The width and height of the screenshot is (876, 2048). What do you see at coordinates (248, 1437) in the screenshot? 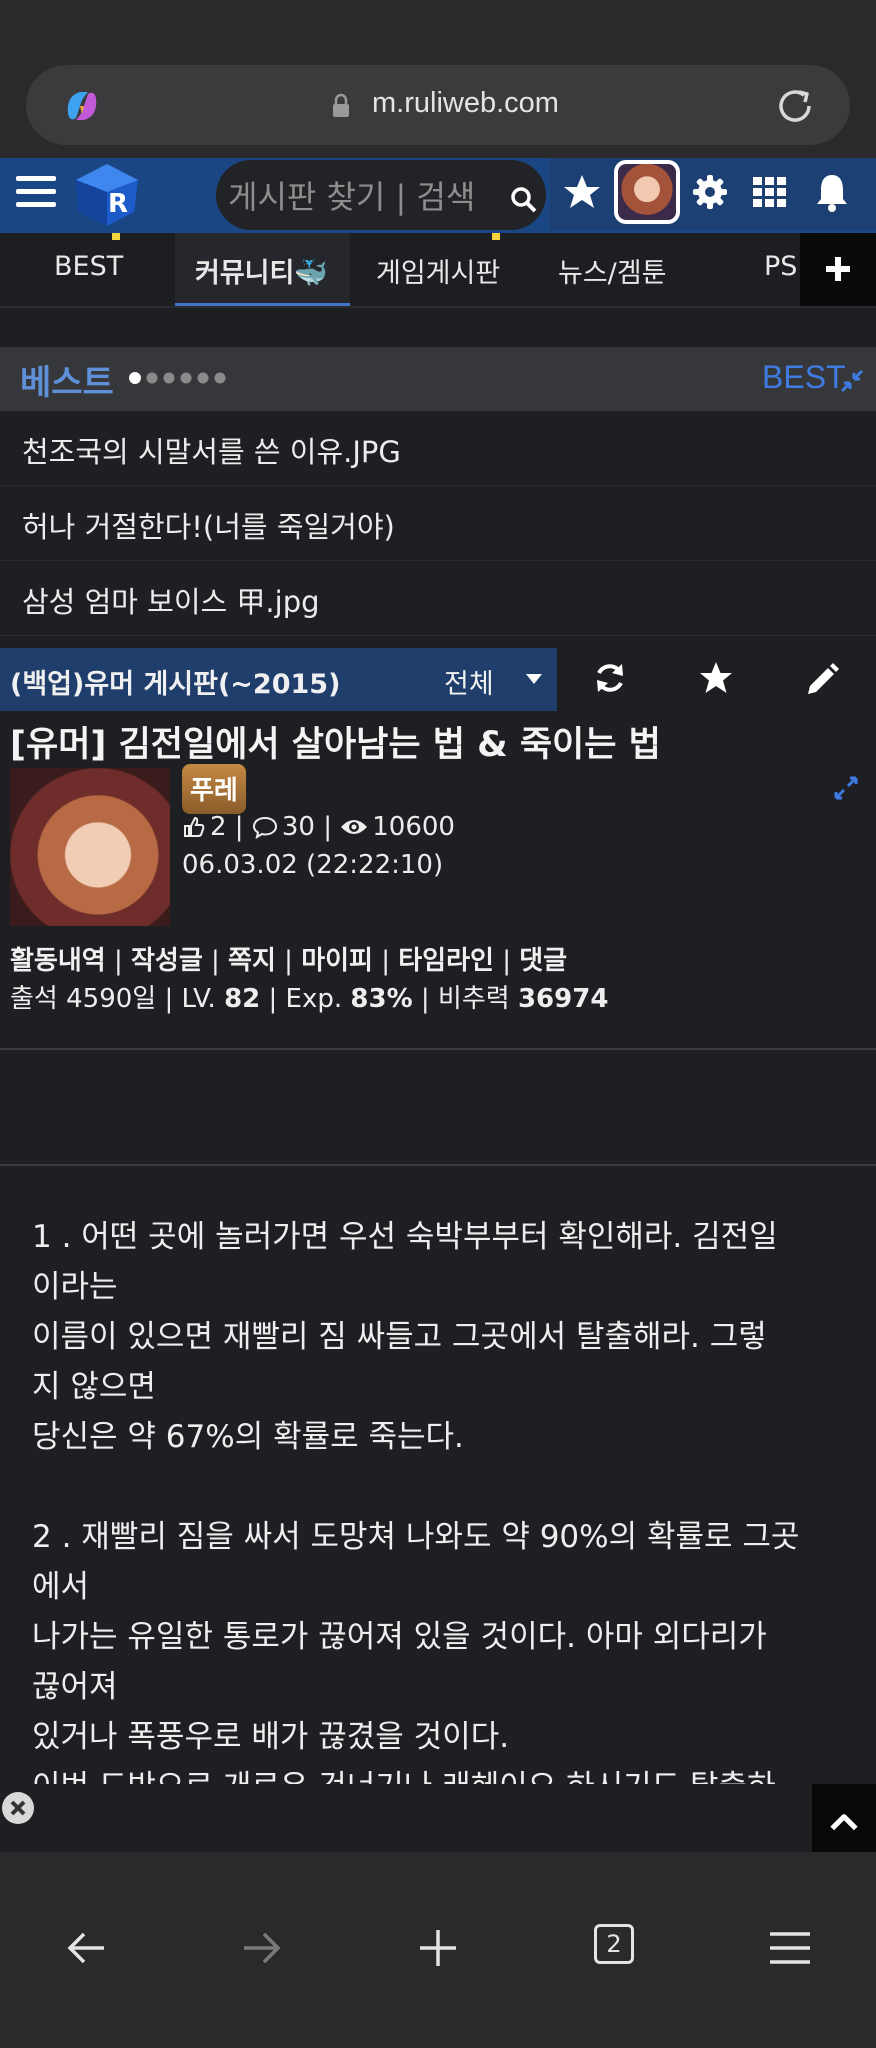
I see `body-line: 당신은 약 67%의 확률로 죽는다.` at bounding box center [248, 1437].